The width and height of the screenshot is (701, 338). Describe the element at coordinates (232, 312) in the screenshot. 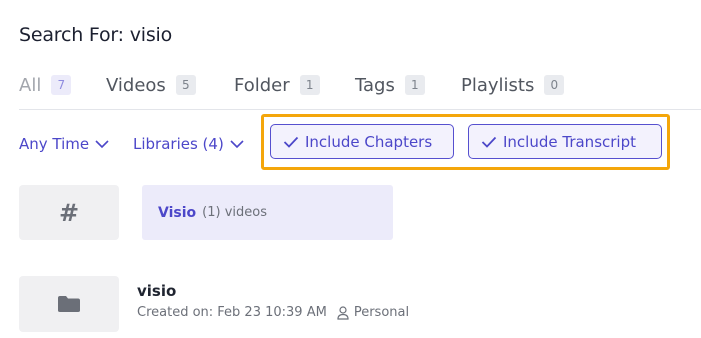

I see `folder-created-date: Created on: Feb 23 10:39 AM` at that location.